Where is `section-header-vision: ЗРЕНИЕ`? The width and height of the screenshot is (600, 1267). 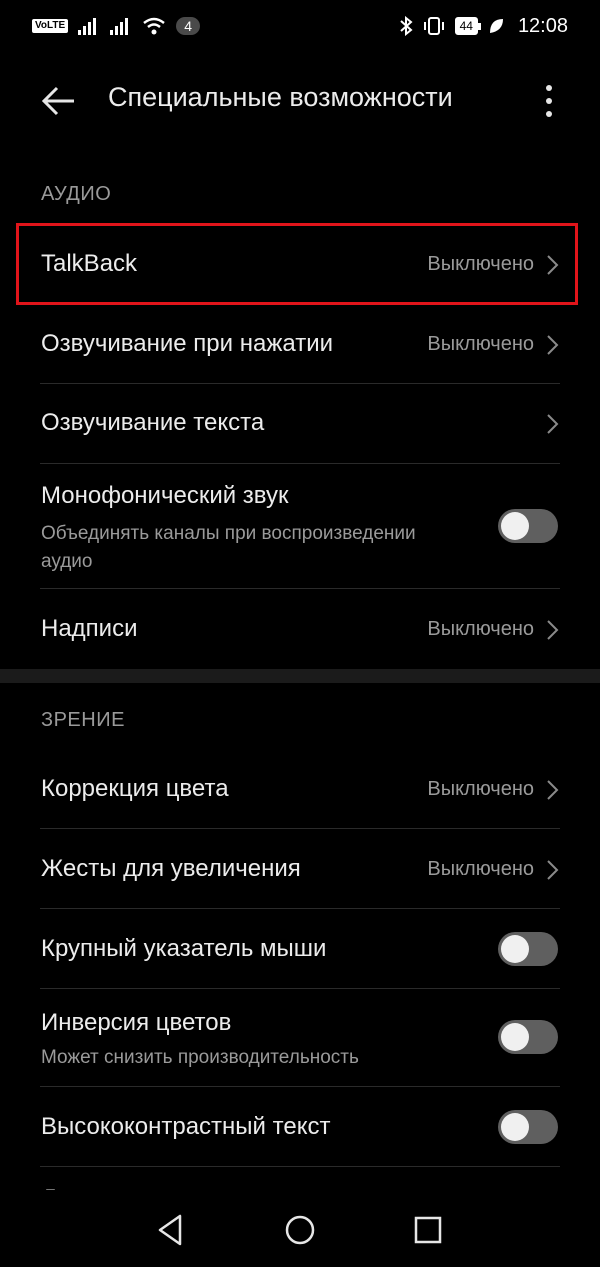 section-header-vision: ЗРЕНИЕ is located at coordinates (83, 720).